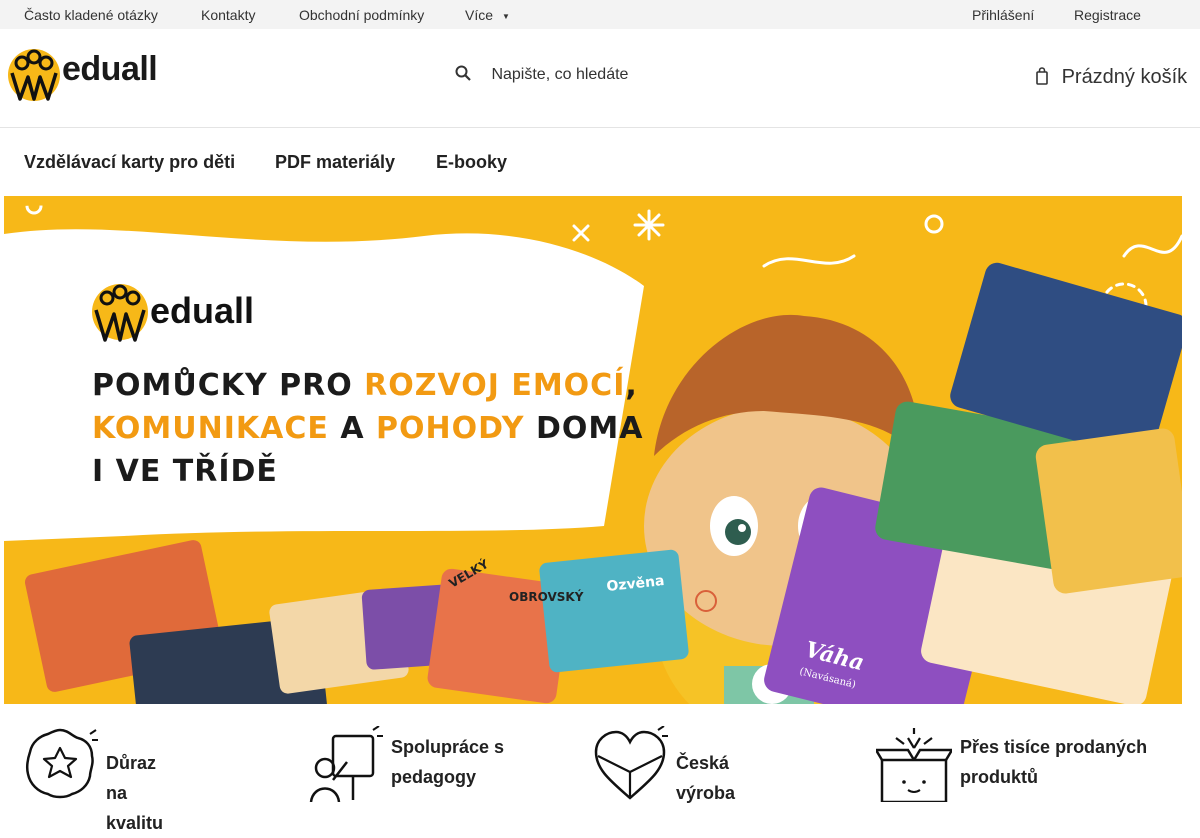 This screenshot has width=1200, height=838. Describe the element at coordinates (546, 596) in the screenshot. I see `card-word-obrovsky: OBROVSKÝ` at that location.